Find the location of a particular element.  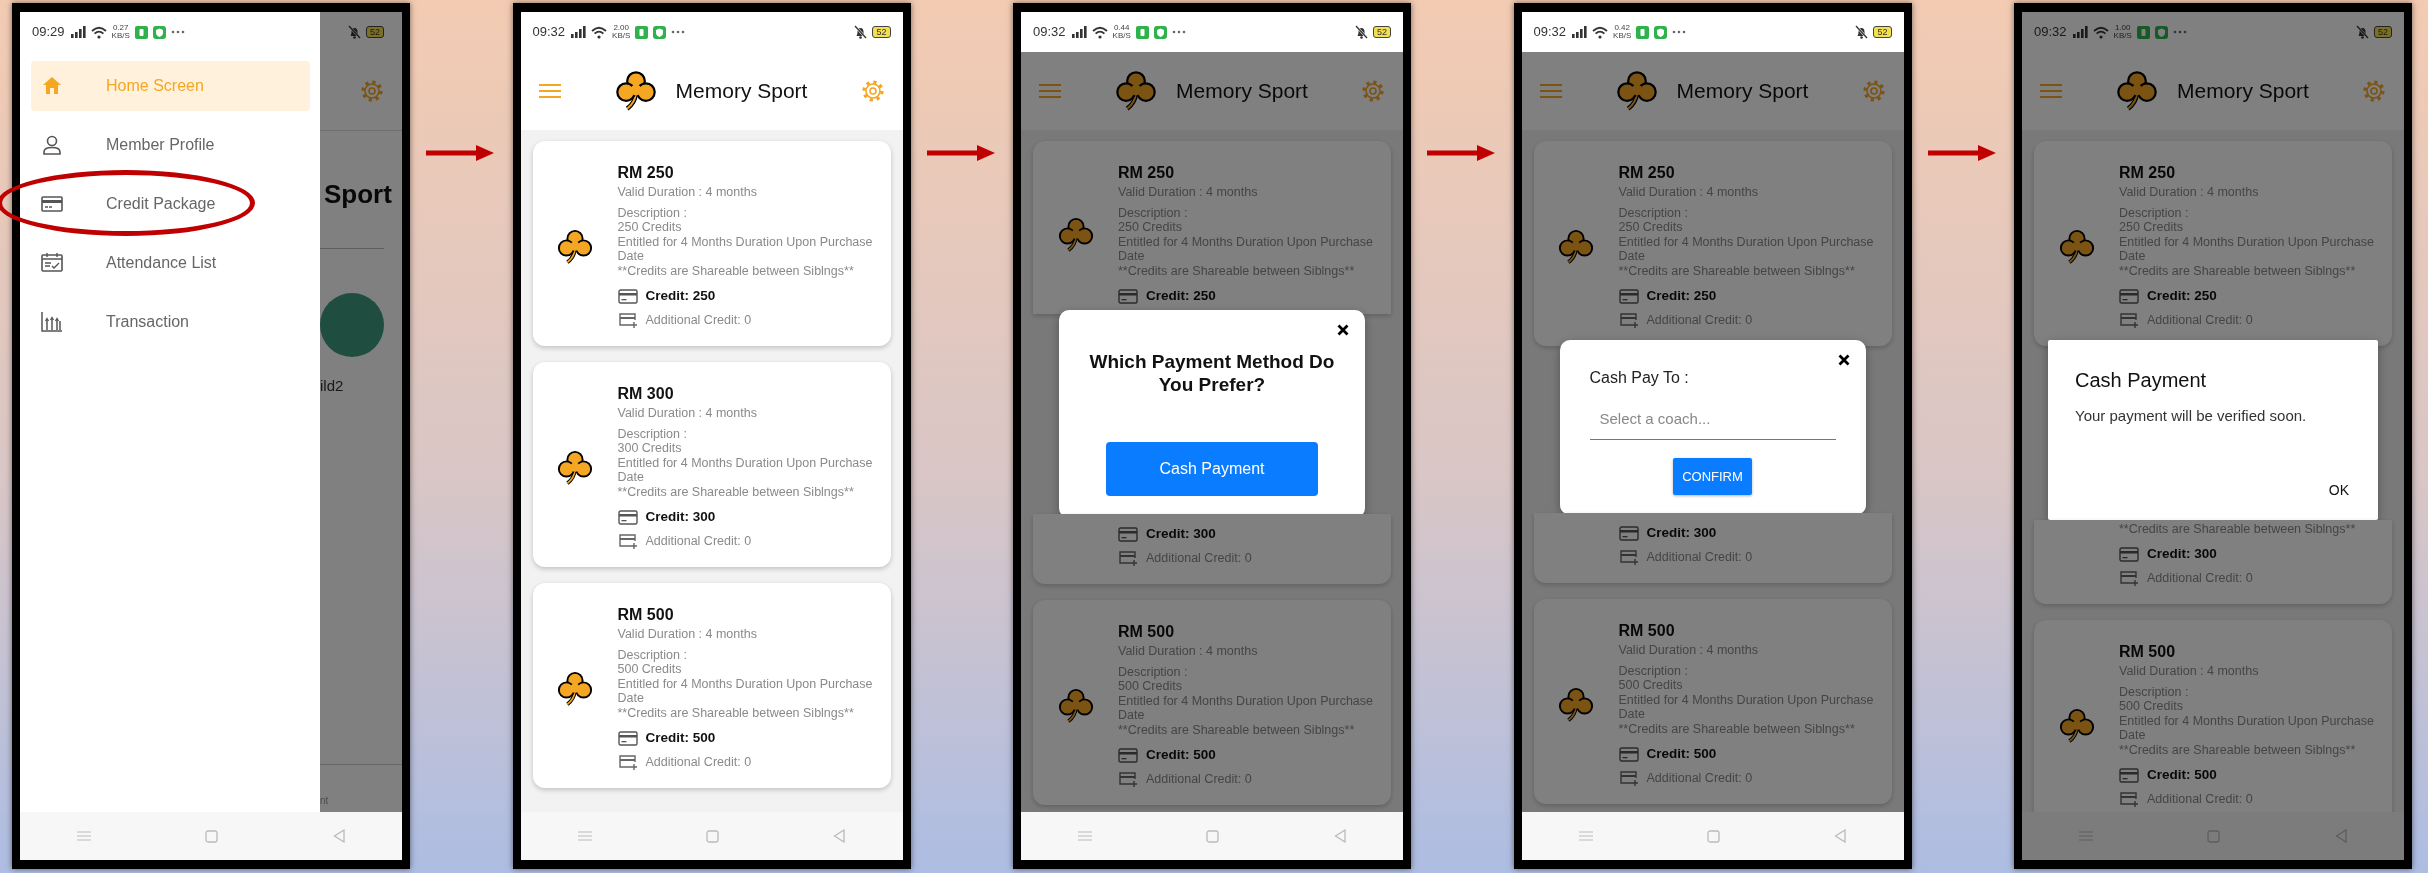

drawer-menu-item: Attendance List is located at coordinates (170, 263).